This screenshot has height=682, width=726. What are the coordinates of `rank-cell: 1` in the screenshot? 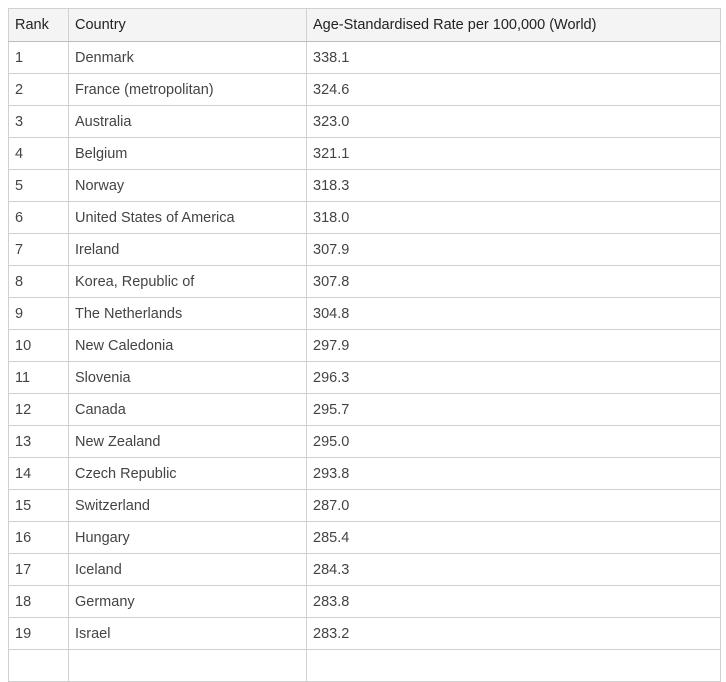 It's located at (38, 57).